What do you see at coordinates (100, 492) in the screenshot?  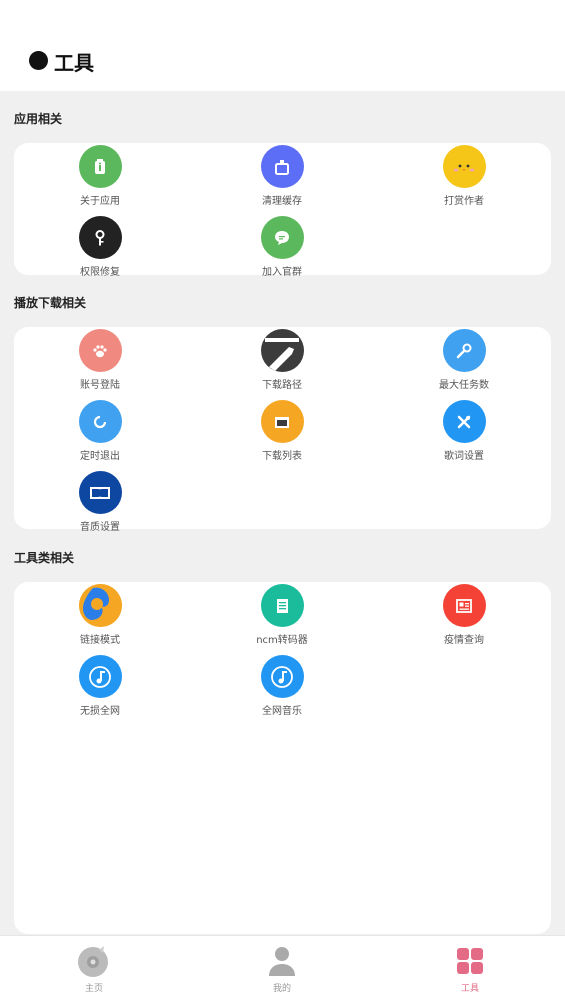 I see `dolby-icon` at bounding box center [100, 492].